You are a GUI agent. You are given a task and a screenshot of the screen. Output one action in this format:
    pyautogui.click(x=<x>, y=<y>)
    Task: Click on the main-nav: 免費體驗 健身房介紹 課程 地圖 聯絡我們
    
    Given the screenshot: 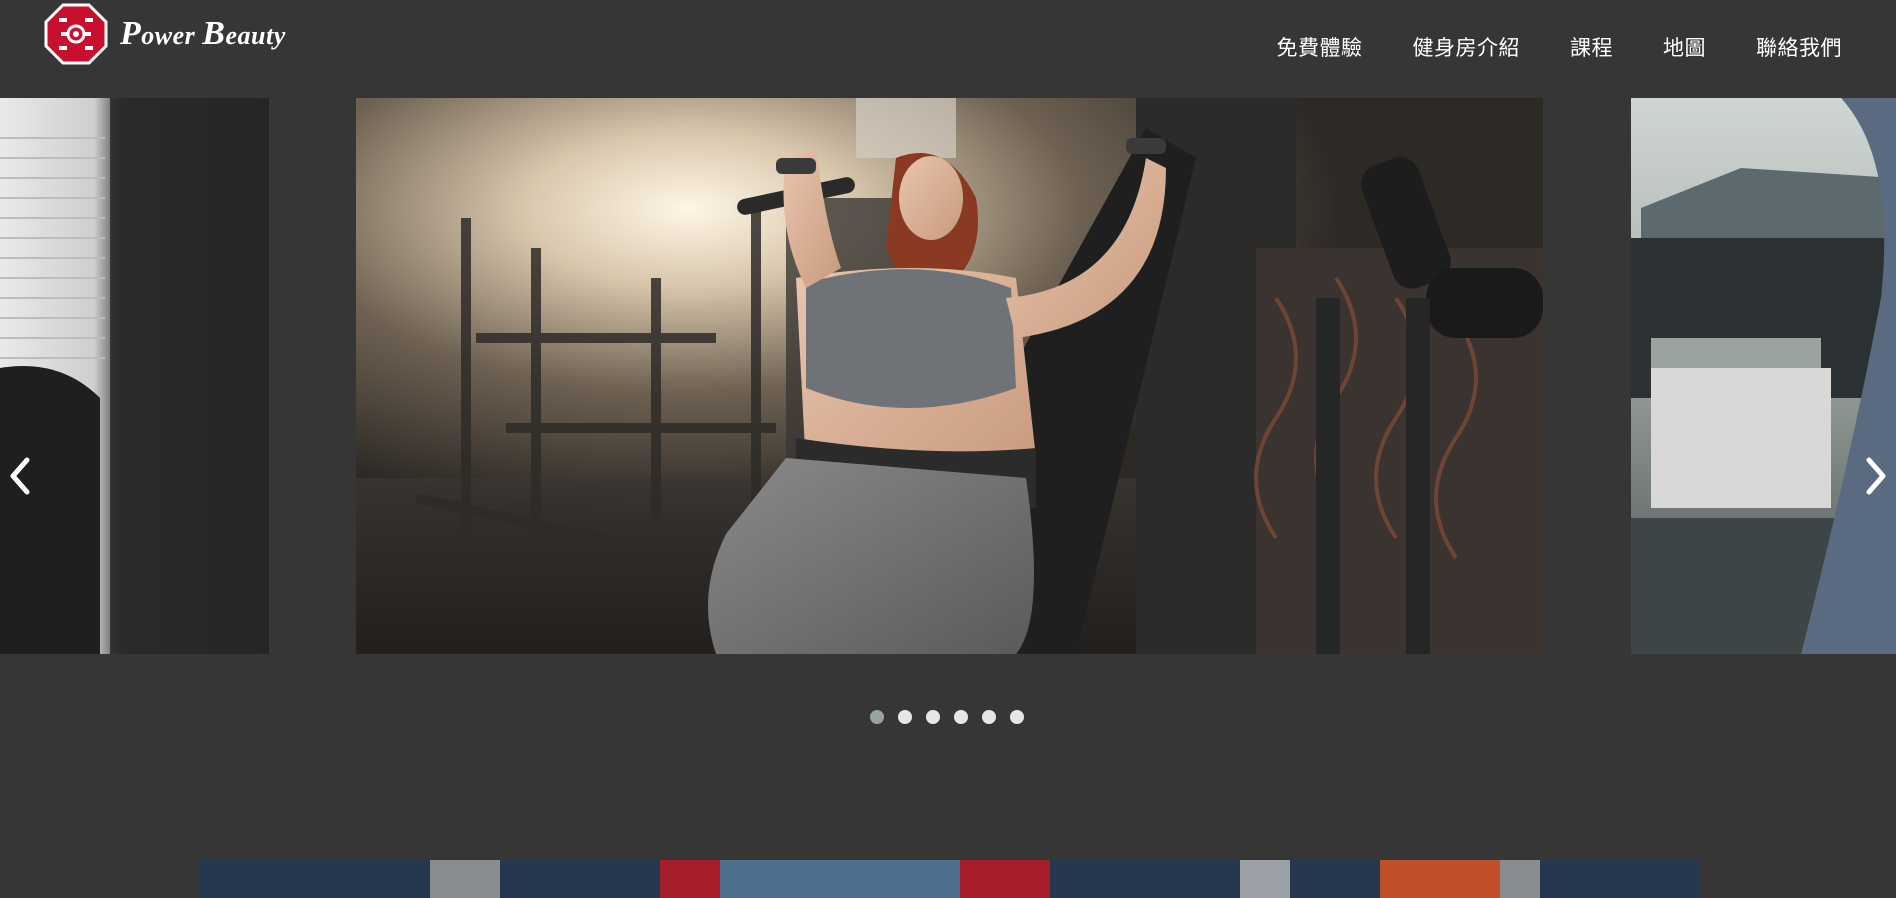 What is the action you would take?
    pyautogui.click(x=1535, y=47)
    